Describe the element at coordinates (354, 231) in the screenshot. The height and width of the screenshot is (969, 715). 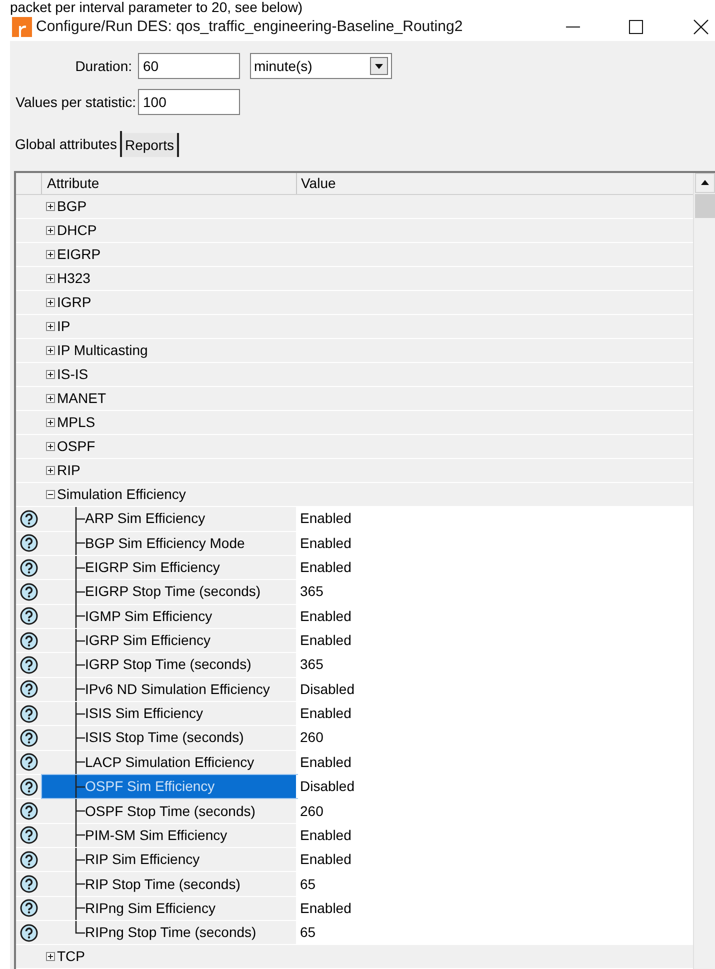
I see `group-row: DHCP` at that location.